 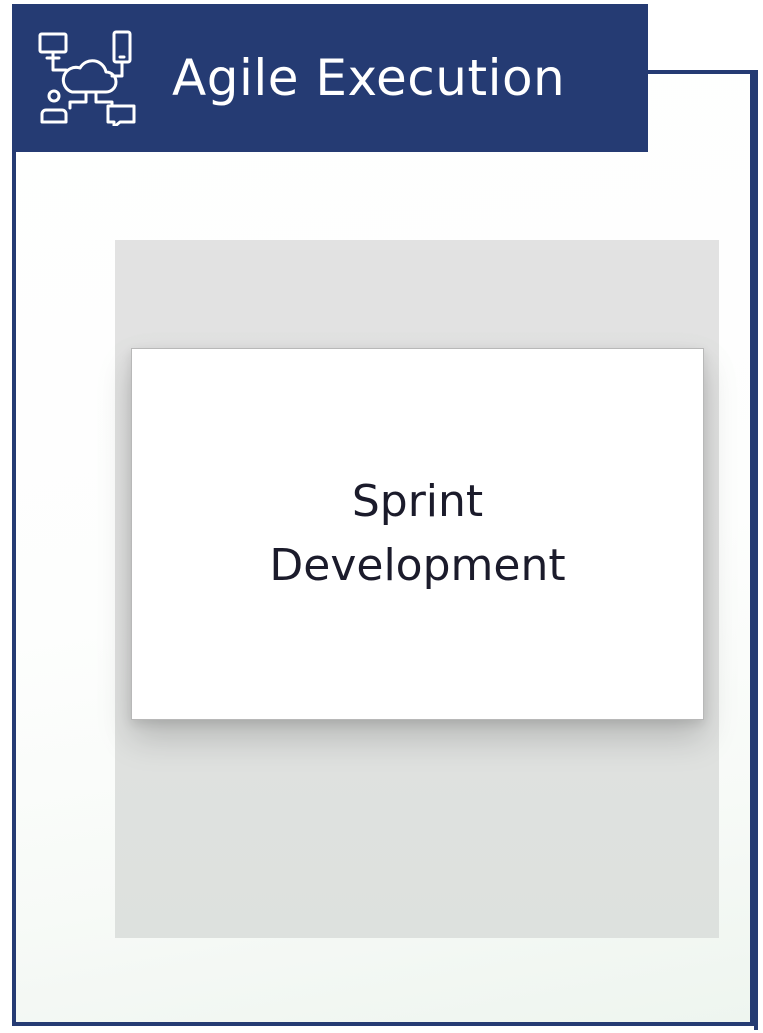 What do you see at coordinates (703, 72) in the screenshot?
I see `frame-top-edge` at bounding box center [703, 72].